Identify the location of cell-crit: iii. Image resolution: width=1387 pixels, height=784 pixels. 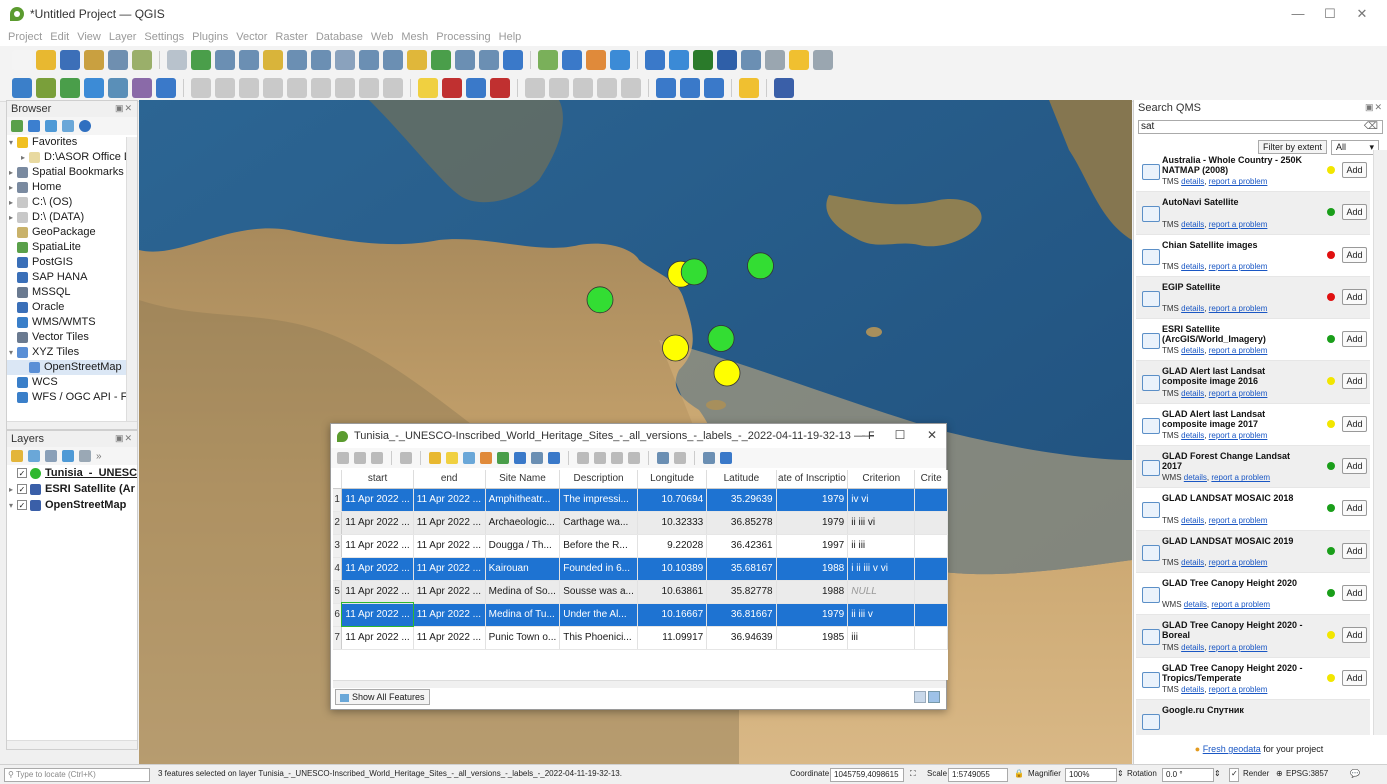
(881, 638).